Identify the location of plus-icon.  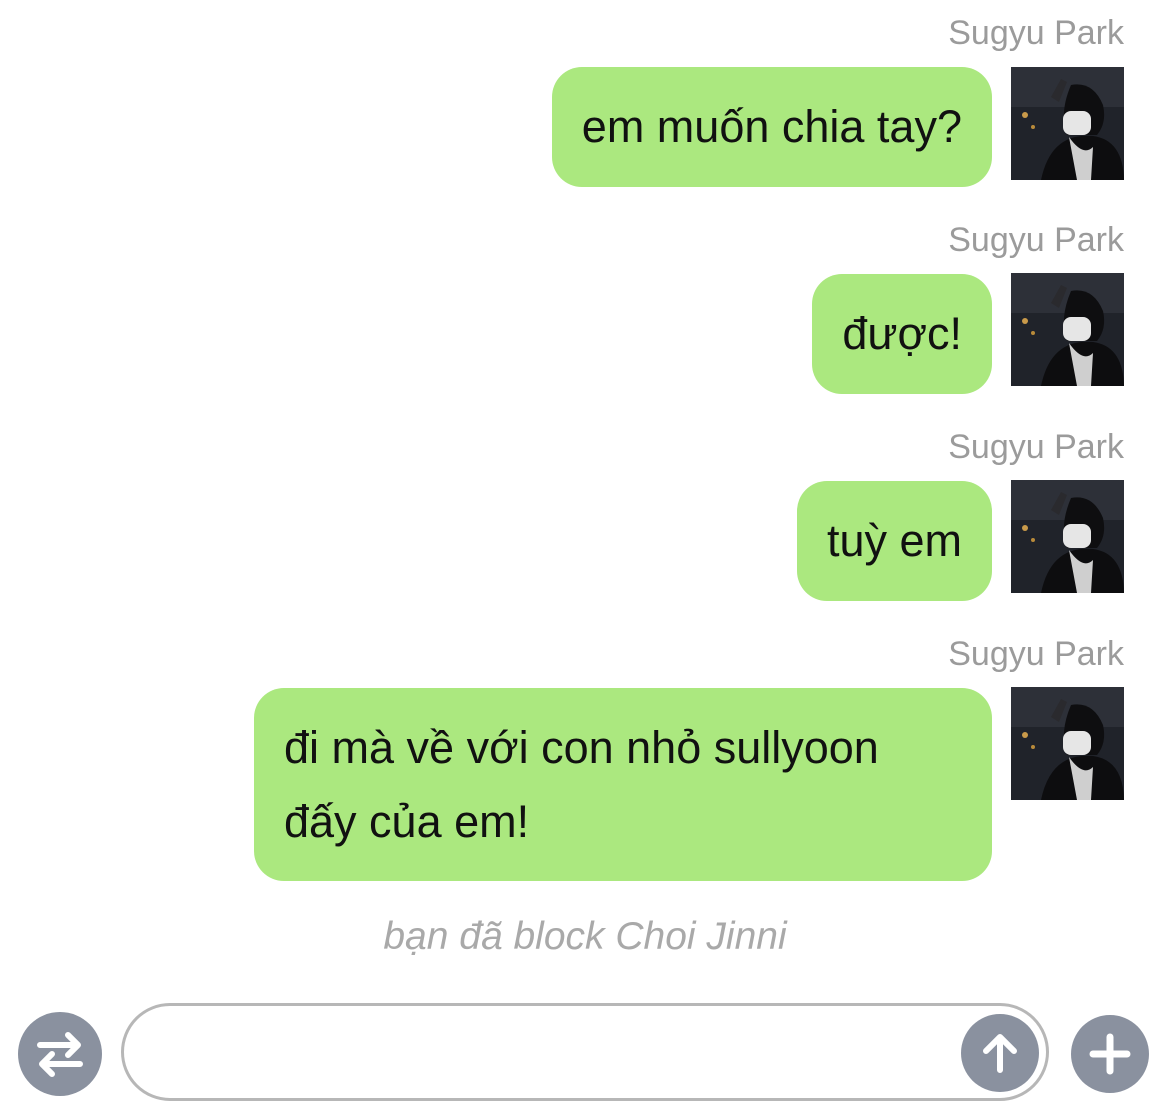
(1110, 1054).